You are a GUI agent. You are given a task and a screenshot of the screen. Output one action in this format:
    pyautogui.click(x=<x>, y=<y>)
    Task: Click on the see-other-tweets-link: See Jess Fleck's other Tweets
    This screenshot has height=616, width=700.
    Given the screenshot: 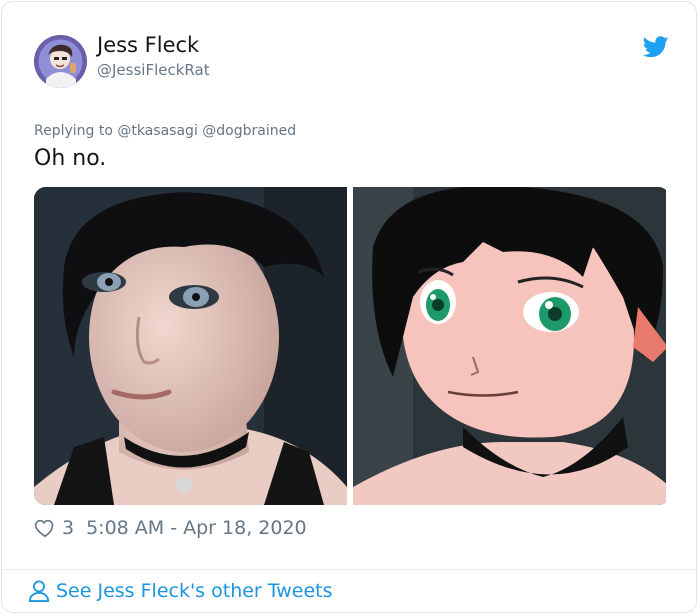 What is the action you would take?
    pyautogui.click(x=180, y=591)
    